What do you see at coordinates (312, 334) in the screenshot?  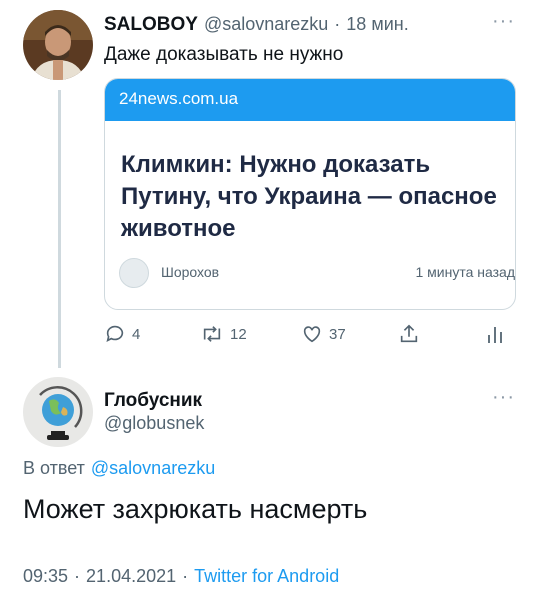 I see `like-icon` at bounding box center [312, 334].